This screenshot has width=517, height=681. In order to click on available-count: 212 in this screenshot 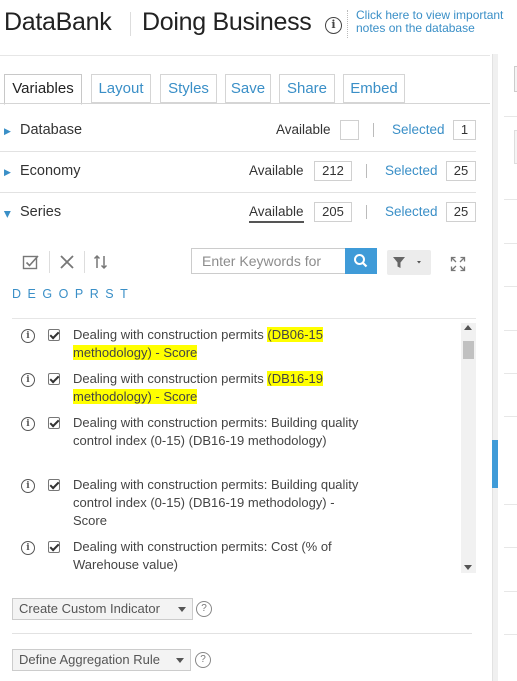, I will do `click(333, 171)`.